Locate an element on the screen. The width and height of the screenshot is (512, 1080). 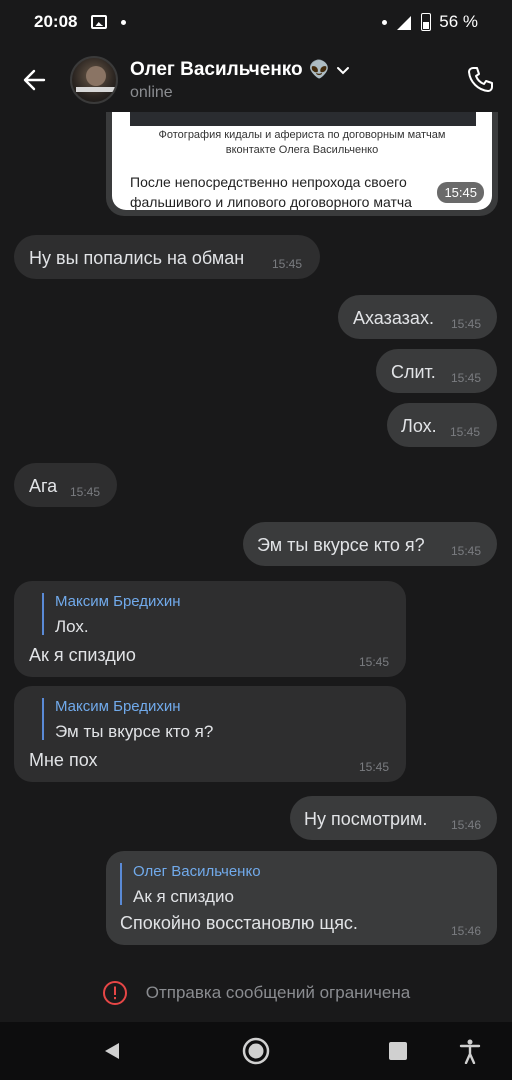
message-text: Лох. is located at coordinates (419, 426).